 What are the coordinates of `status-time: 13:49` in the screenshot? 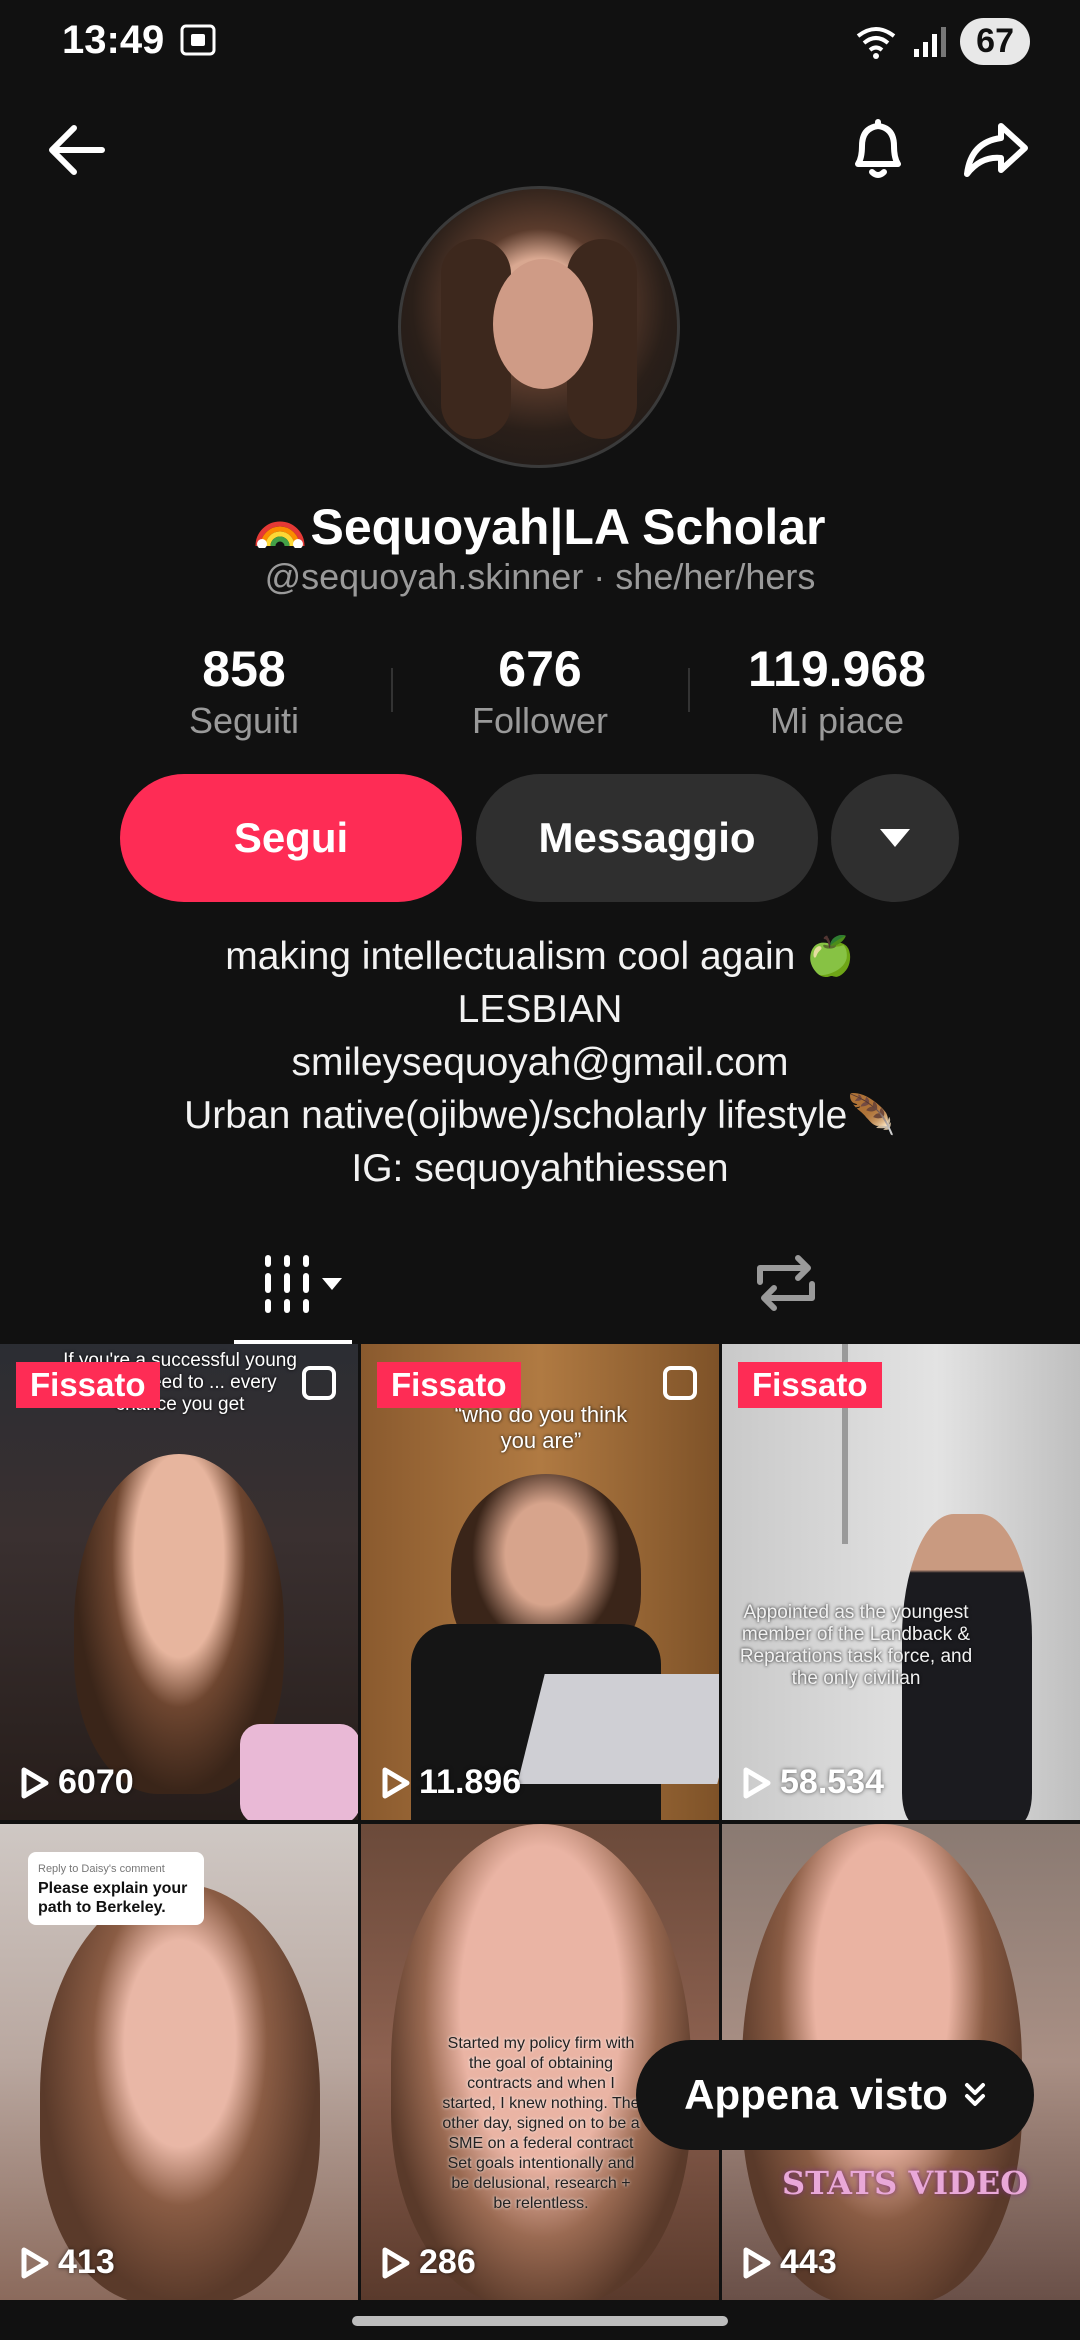 It's located at (113, 40).